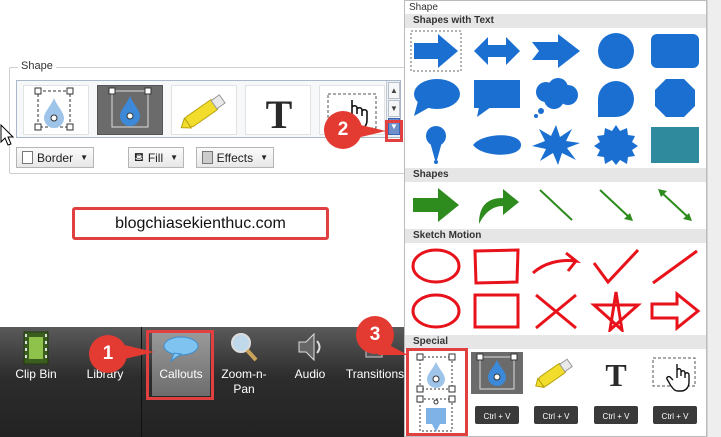  I want to click on dropdown-scrollbar, so click(714, 218).